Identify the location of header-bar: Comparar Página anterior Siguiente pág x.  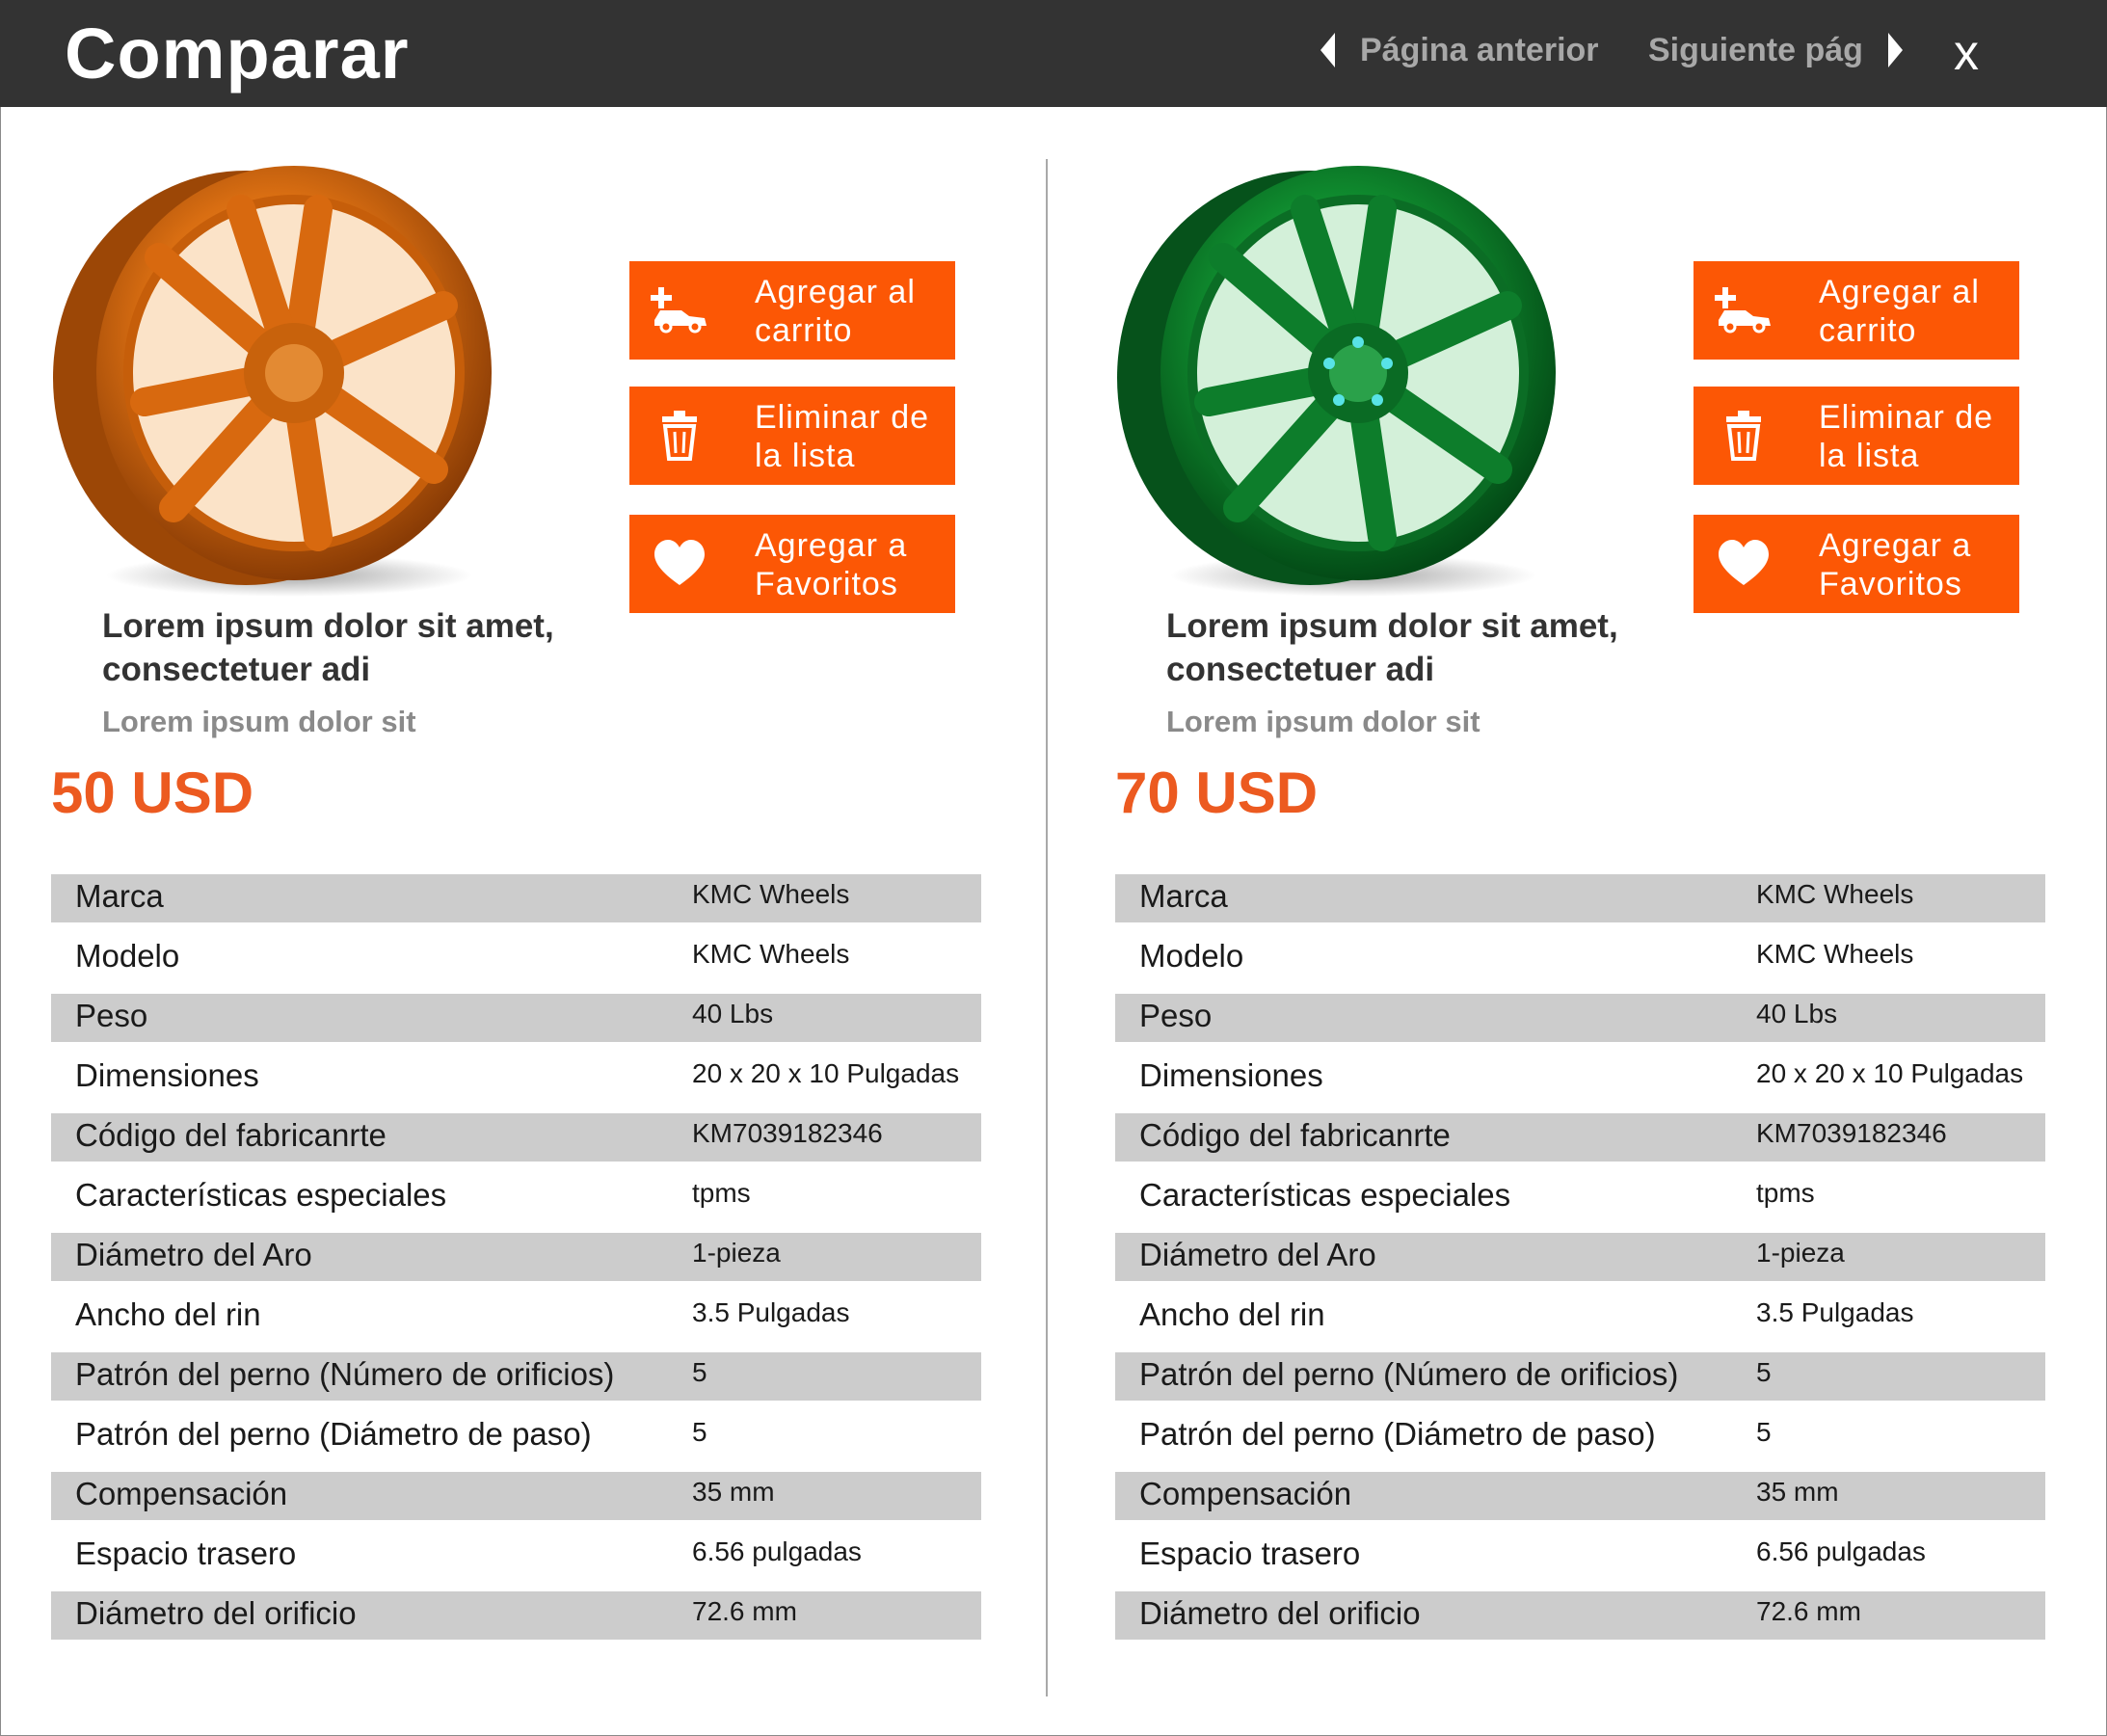
(1053, 54).